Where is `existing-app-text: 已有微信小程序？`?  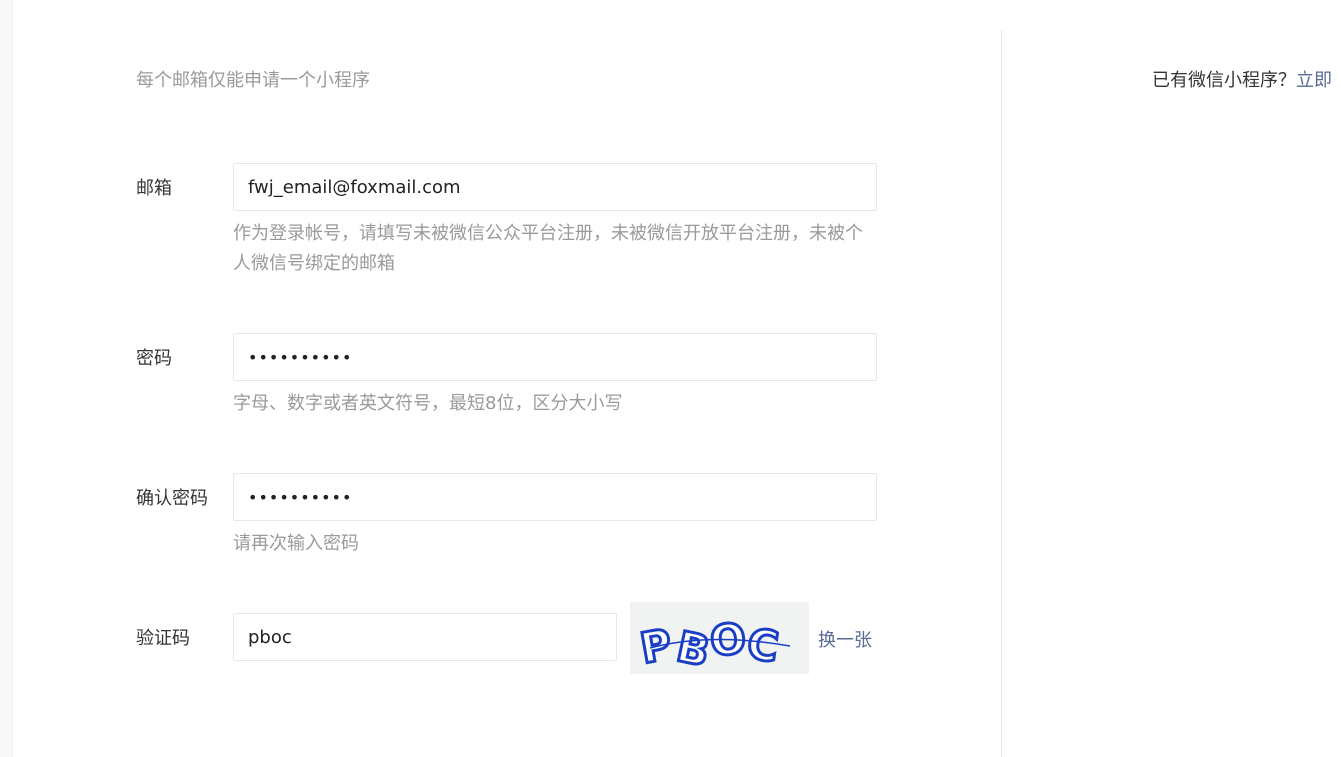
existing-app-text: 已有微信小程序？ is located at coordinates (1224, 80).